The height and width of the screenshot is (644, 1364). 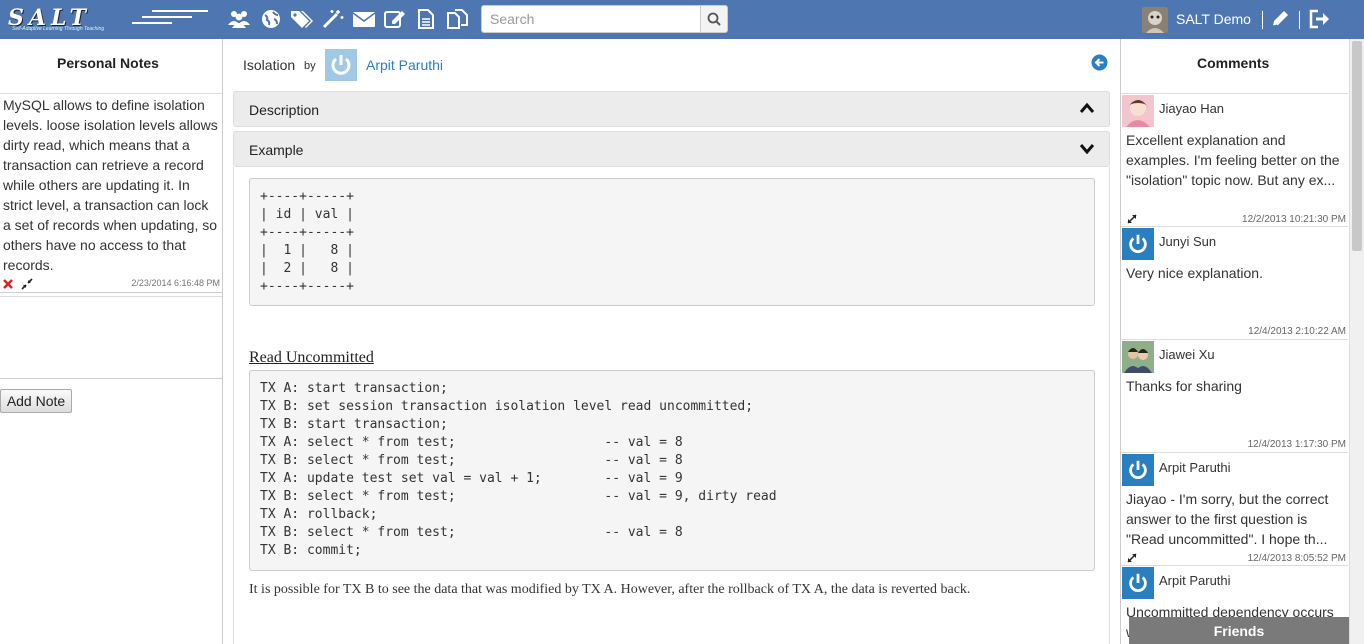 What do you see at coordinates (364, 19) in the screenshot?
I see `envelope-icon` at bounding box center [364, 19].